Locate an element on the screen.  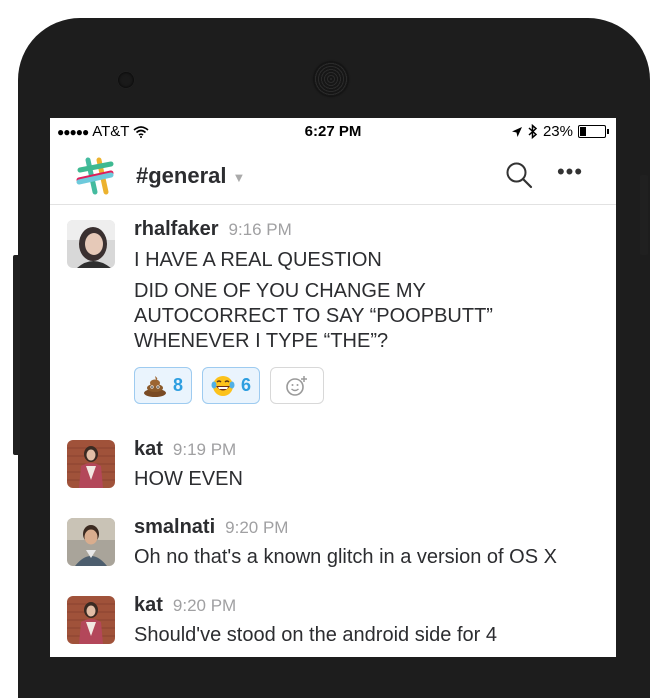
add-emoji-icon is located at coordinates (297, 385).